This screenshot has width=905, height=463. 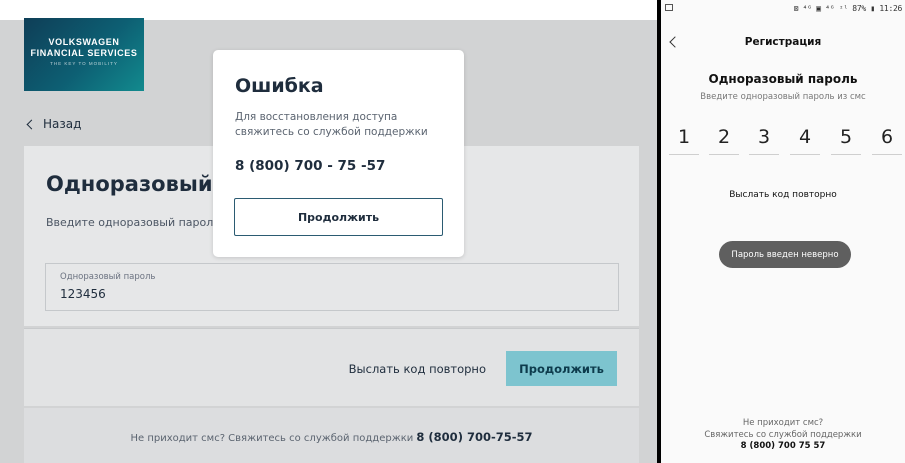 I want to click on nav-title: Регистрация, so click(x=783, y=42).